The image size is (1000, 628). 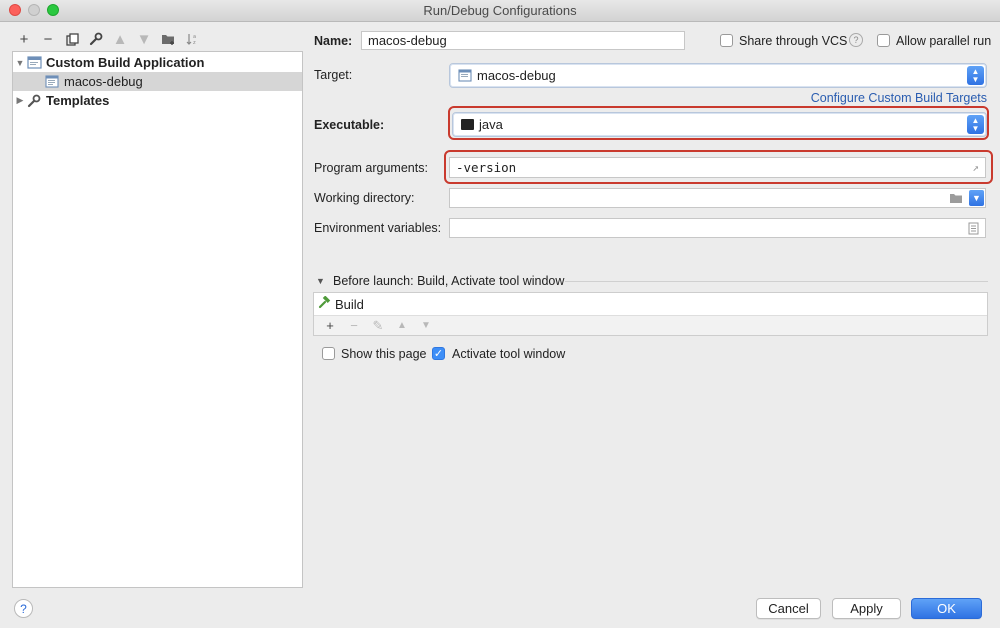 I want to click on svg-text: z, so click(x=194, y=43).